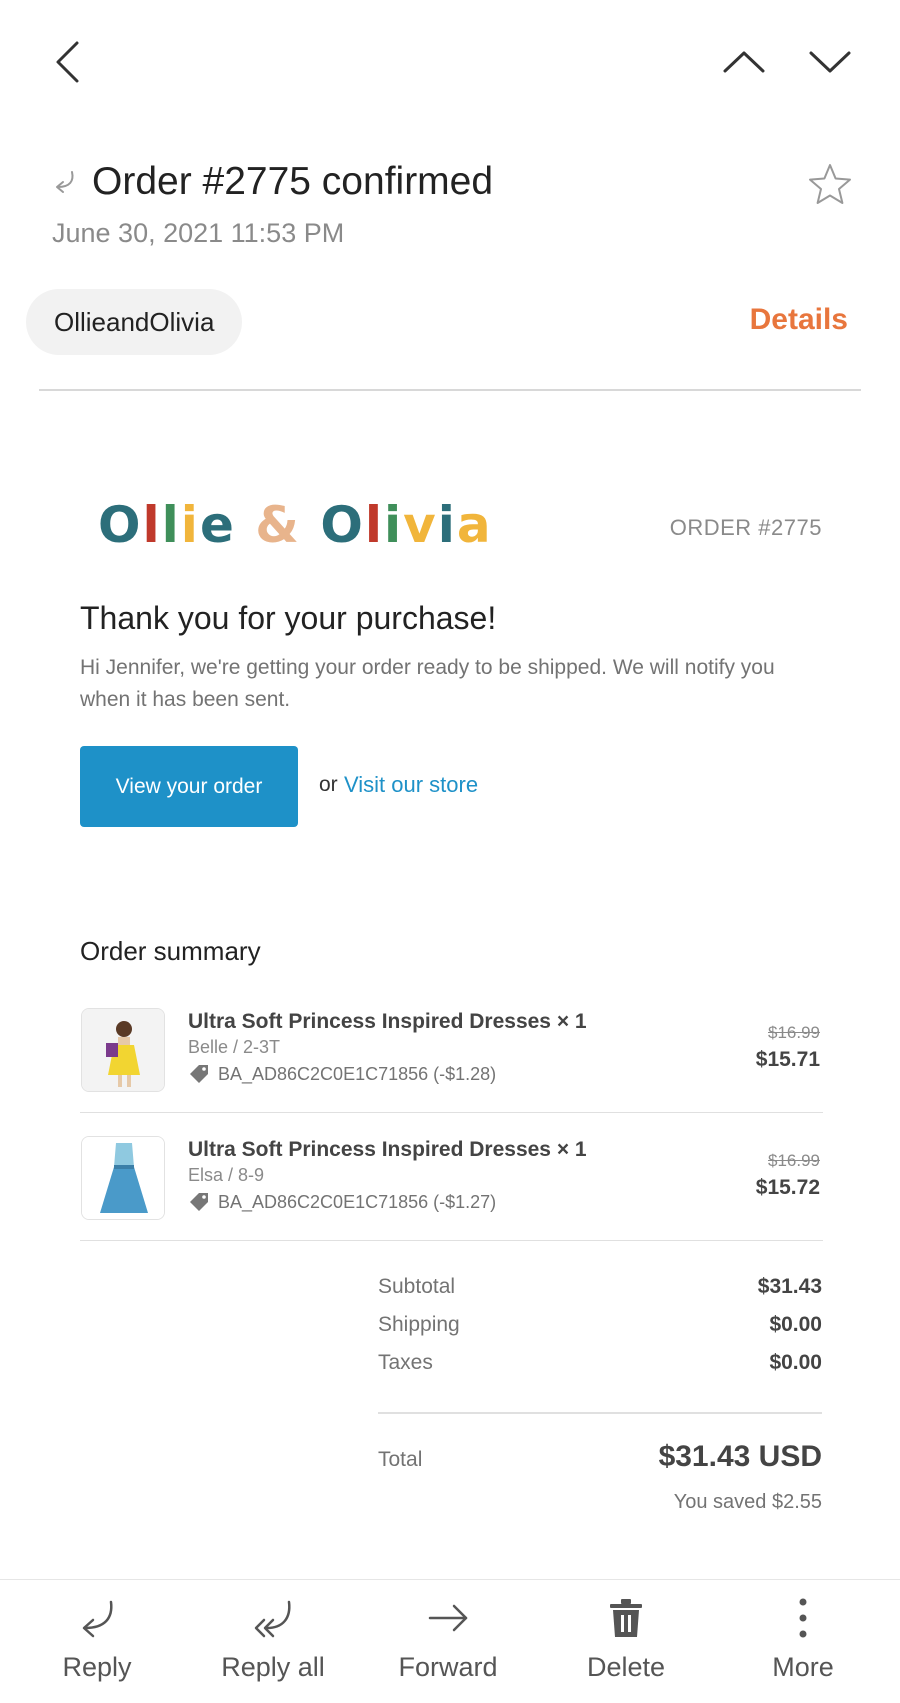 The image size is (900, 1703). Describe the element at coordinates (288, 618) in the screenshot. I see `thank-you-heading: Thank you for your purchase!` at that location.